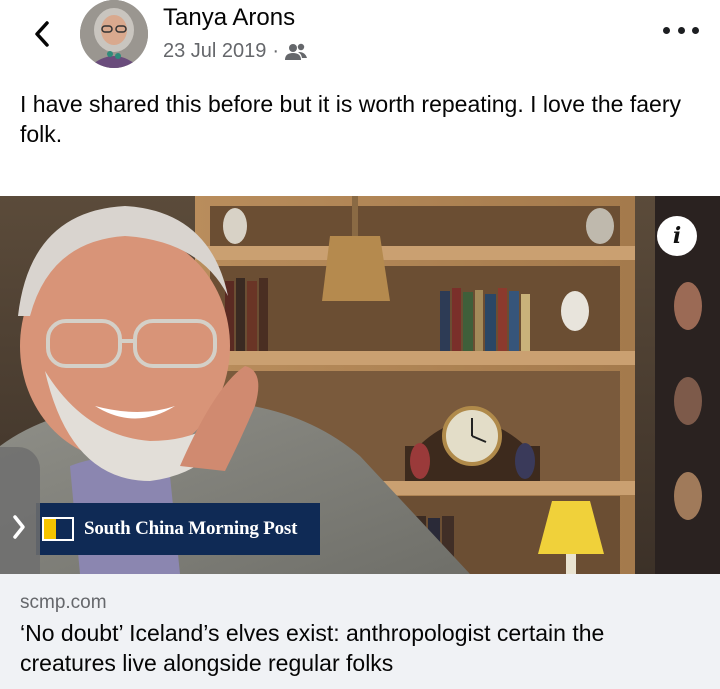 The width and height of the screenshot is (720, 689). I want to click on post-meta: 23 Jul 2019 ·, so click(235, 51).